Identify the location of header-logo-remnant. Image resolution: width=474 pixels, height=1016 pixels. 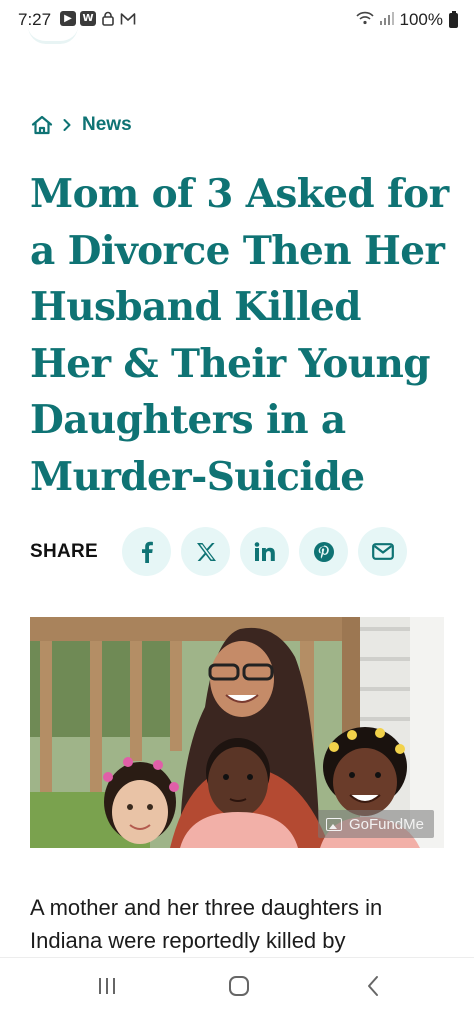
(53, 35).